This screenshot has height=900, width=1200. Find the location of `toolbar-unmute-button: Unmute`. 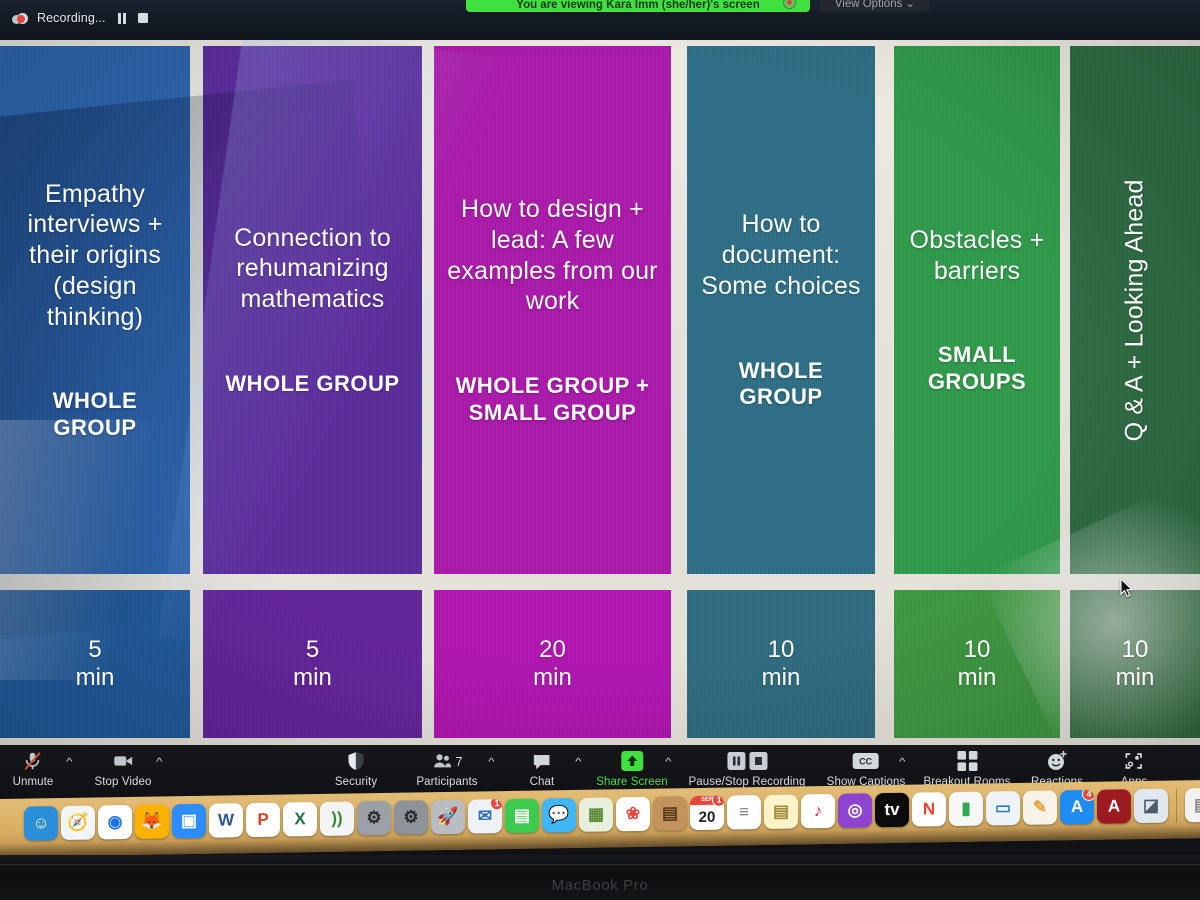

toolbar-unmute-button: Unmute is located at coordinates (33, 768).